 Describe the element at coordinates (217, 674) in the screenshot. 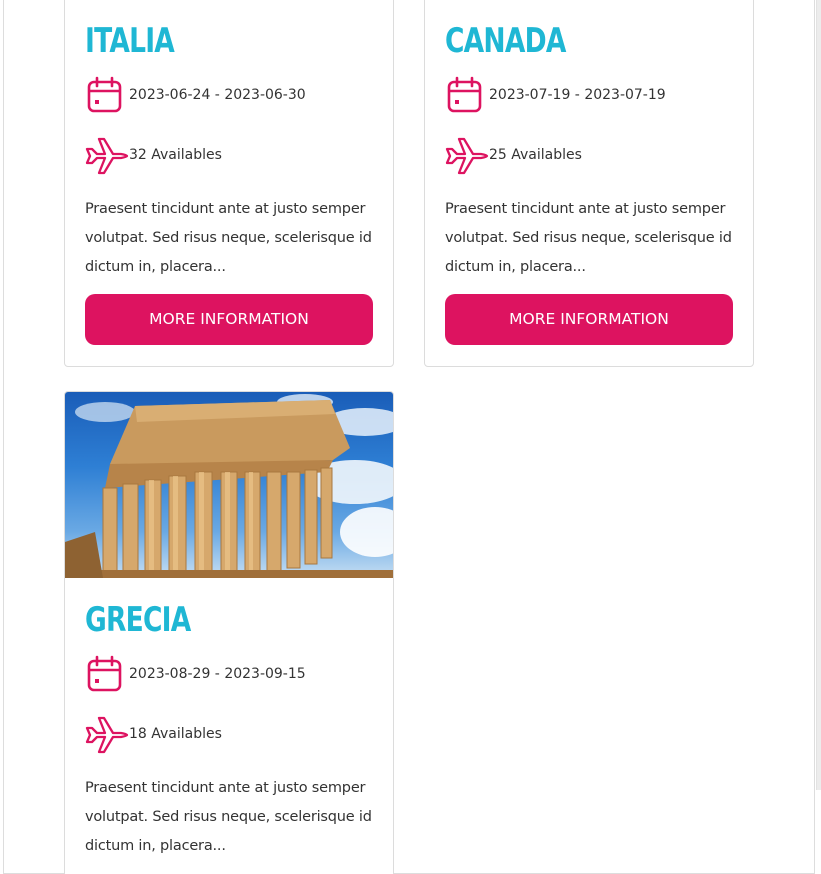

I see `date-range-text: 2023-08-29 - 2023-09-15` at that location.